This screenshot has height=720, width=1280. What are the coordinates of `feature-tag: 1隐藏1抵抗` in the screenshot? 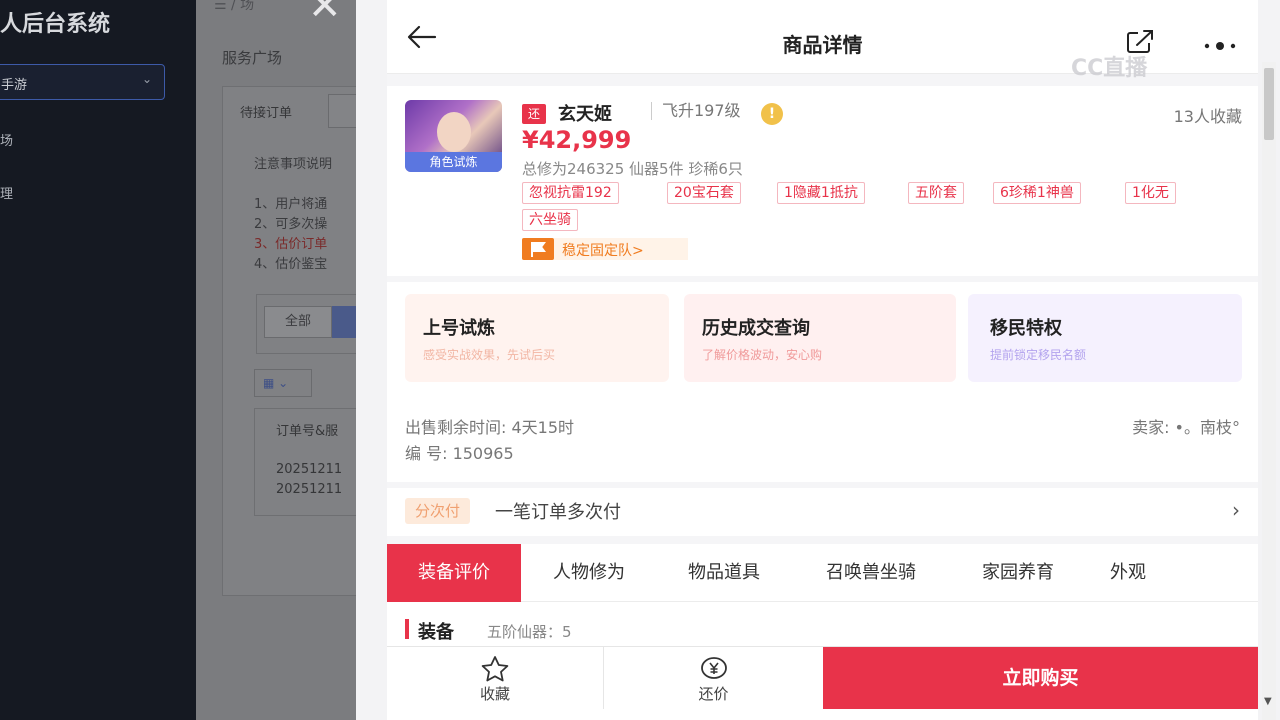 It's located at (821, 193).